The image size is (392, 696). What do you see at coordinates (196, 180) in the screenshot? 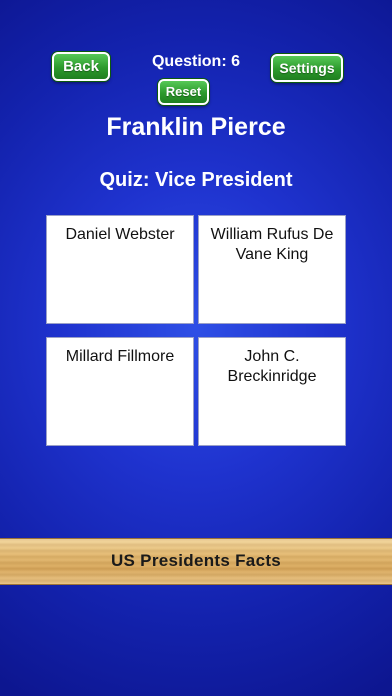
I see `quiz-title: Quiz: Vice President` at bounding box center [196, 180].